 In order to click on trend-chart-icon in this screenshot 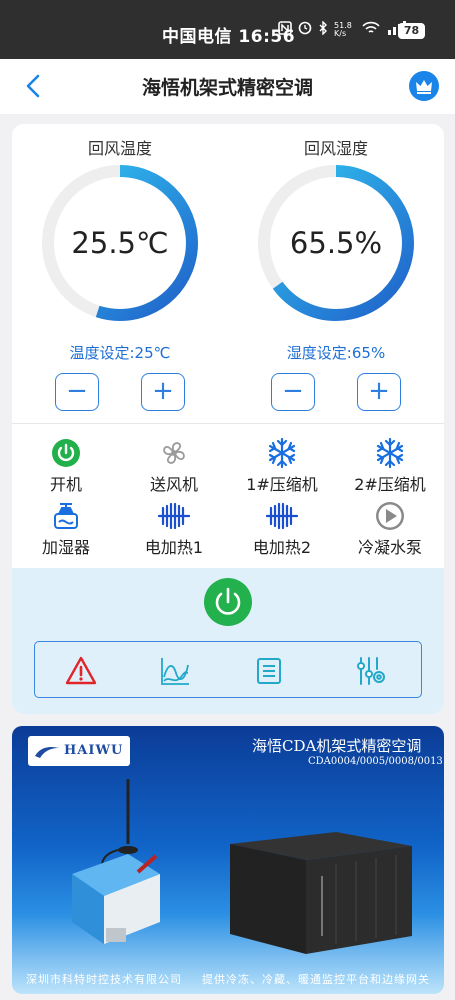, I will do `click(175, 671)`.